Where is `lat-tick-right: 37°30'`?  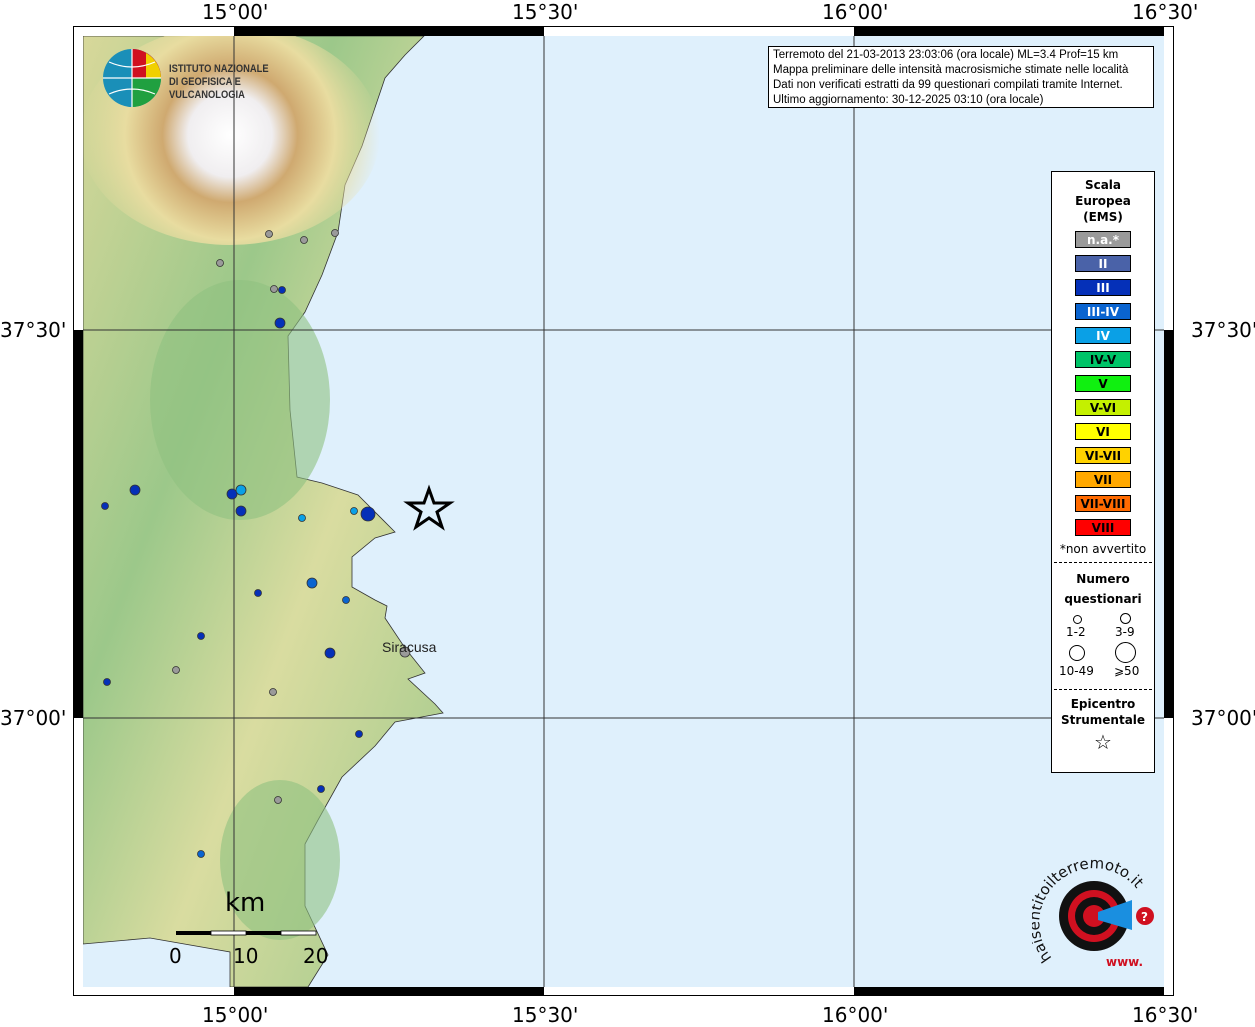 lat-tick-right: 37°30' is located at coordinates (1223, 330).